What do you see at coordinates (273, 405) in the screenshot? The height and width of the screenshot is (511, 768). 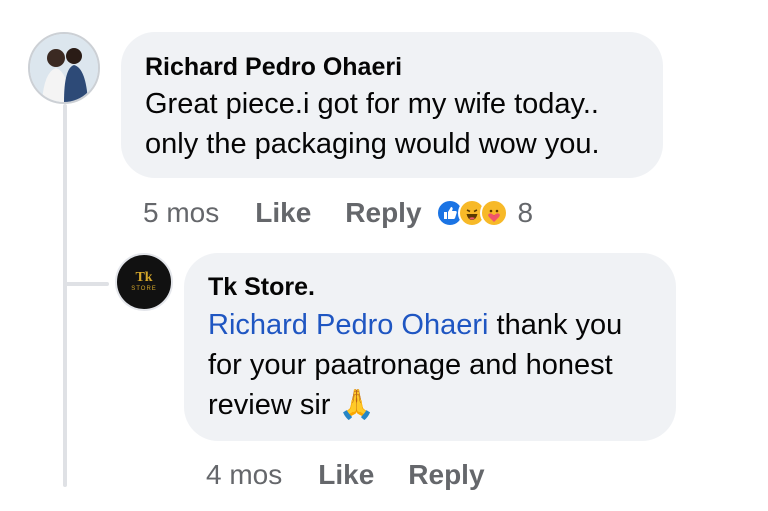 I see `comment-text-line: review sir` at bounding box center [273, 405].